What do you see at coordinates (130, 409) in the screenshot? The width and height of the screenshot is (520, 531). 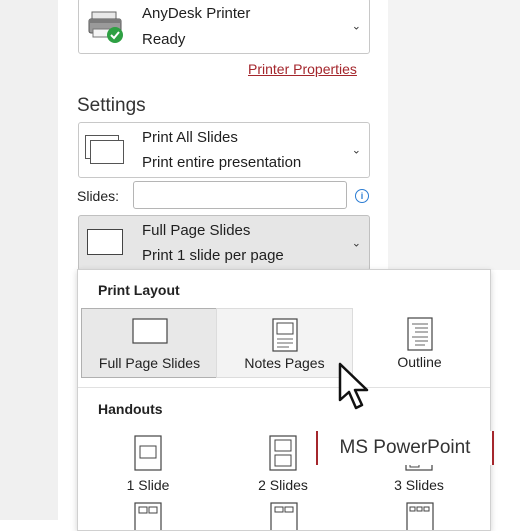 I see `handouts-heading: Handouts` at bounding box center [130, 409].